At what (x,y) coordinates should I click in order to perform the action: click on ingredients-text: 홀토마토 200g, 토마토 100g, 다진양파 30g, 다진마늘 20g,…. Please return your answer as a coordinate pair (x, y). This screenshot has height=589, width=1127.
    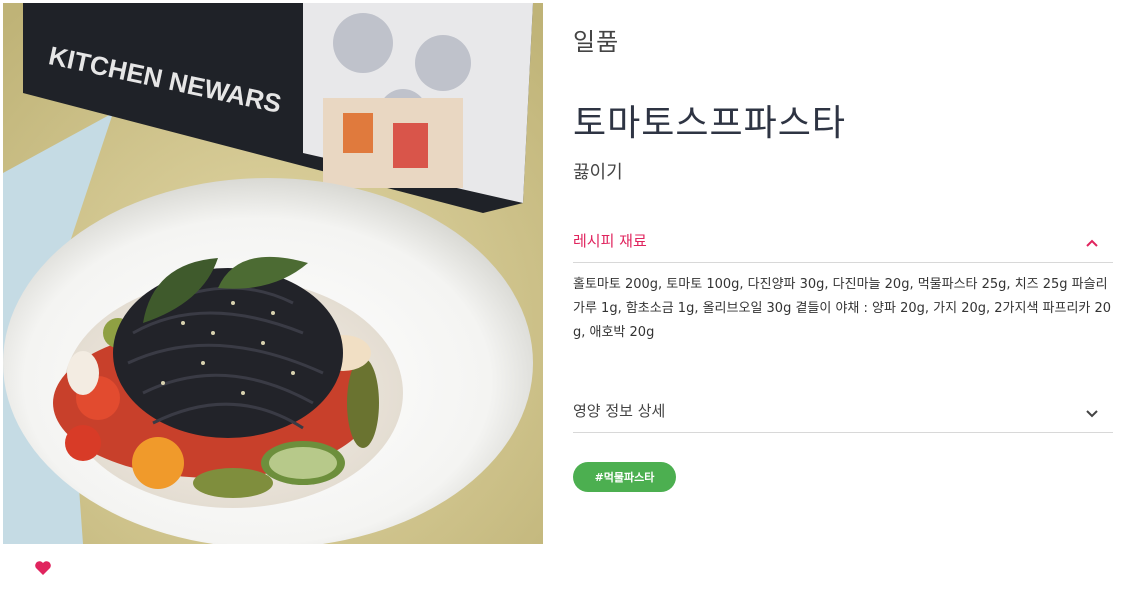
    Looking at the image, I should click on (842, 308).